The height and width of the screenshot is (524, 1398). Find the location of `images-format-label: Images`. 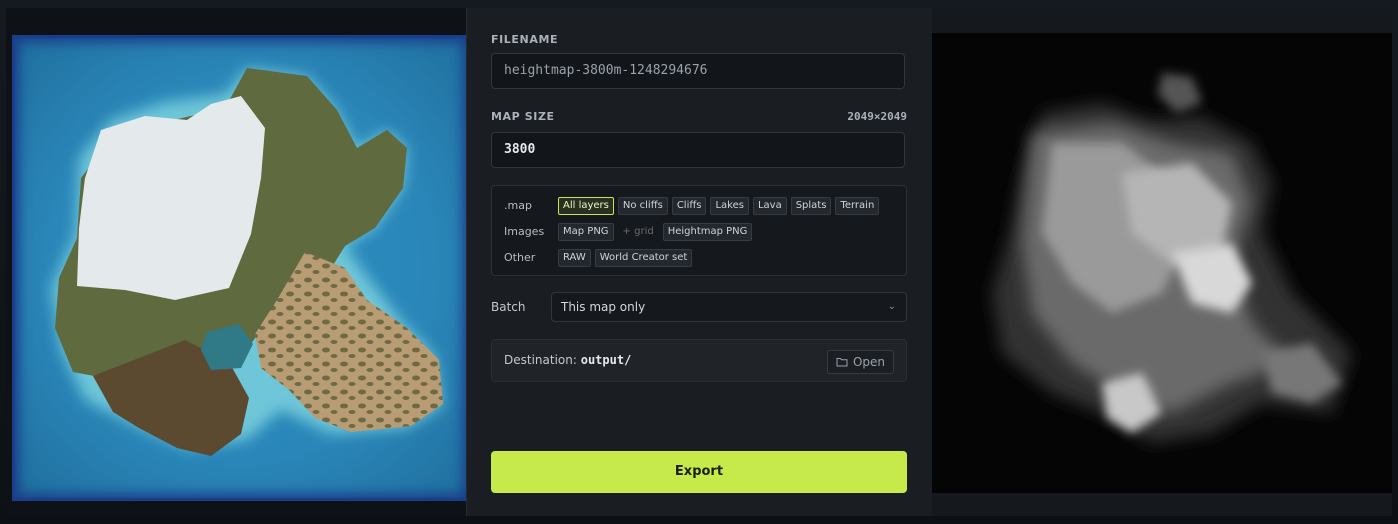

images-format-label: Images is located at coordinates (524, 231).